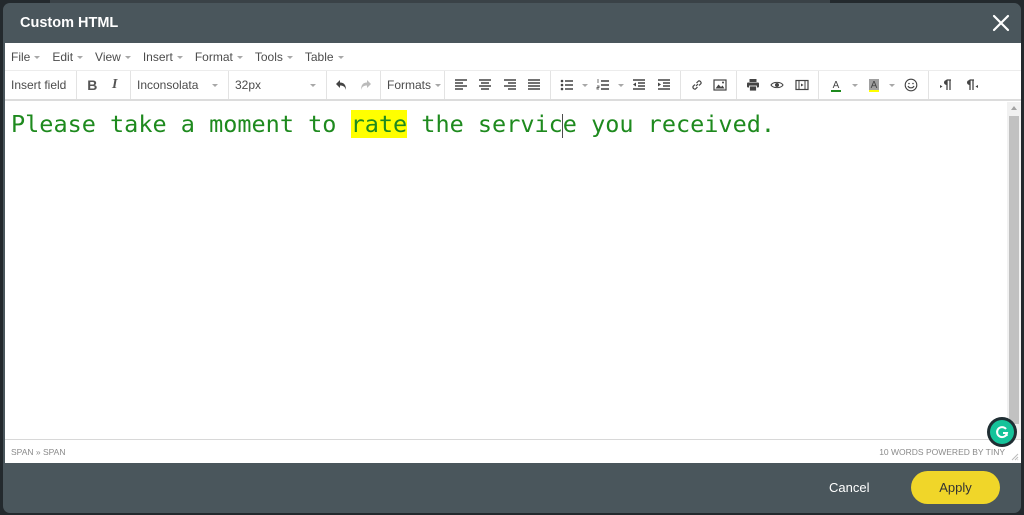  I want to click on font-family-value: Inconsolata, so click(168, 85).